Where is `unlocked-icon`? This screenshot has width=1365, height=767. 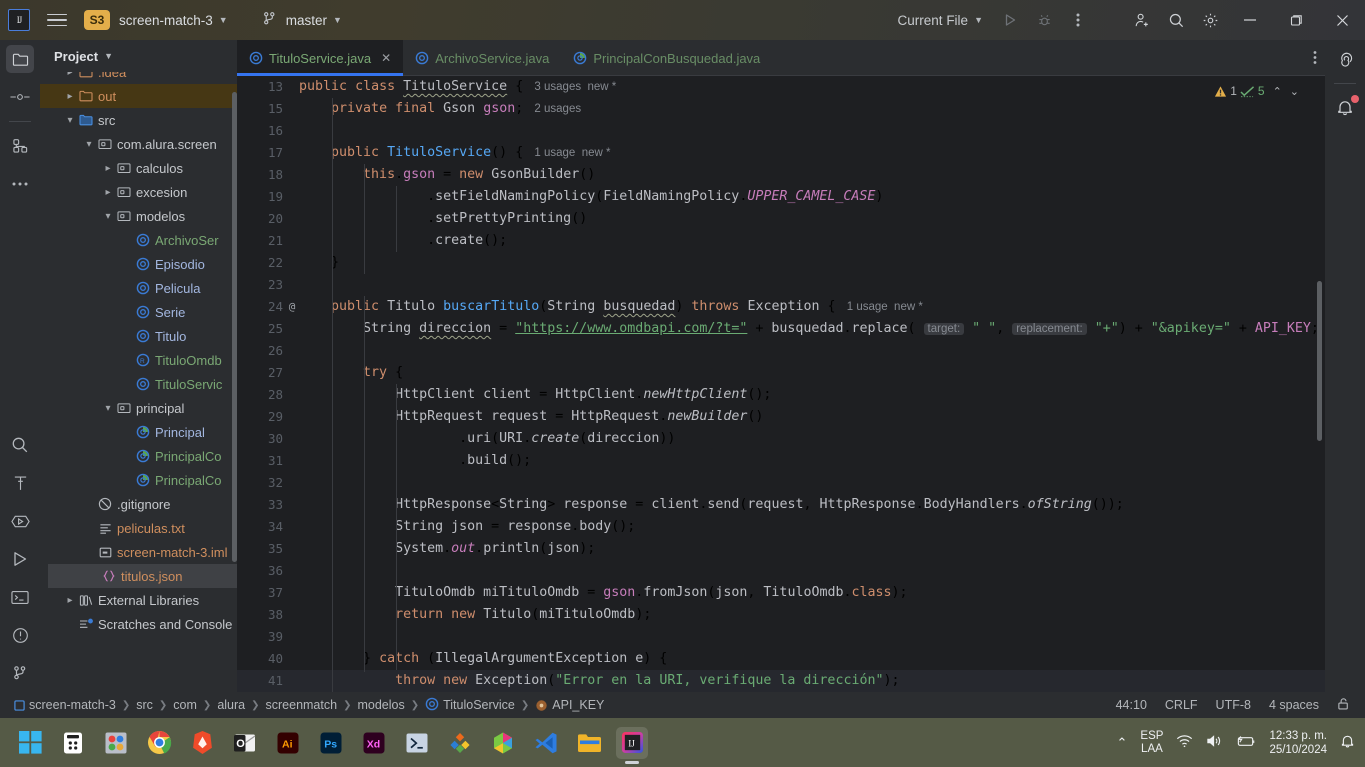 unlocked-icon is located at coordinates (1344, 705).